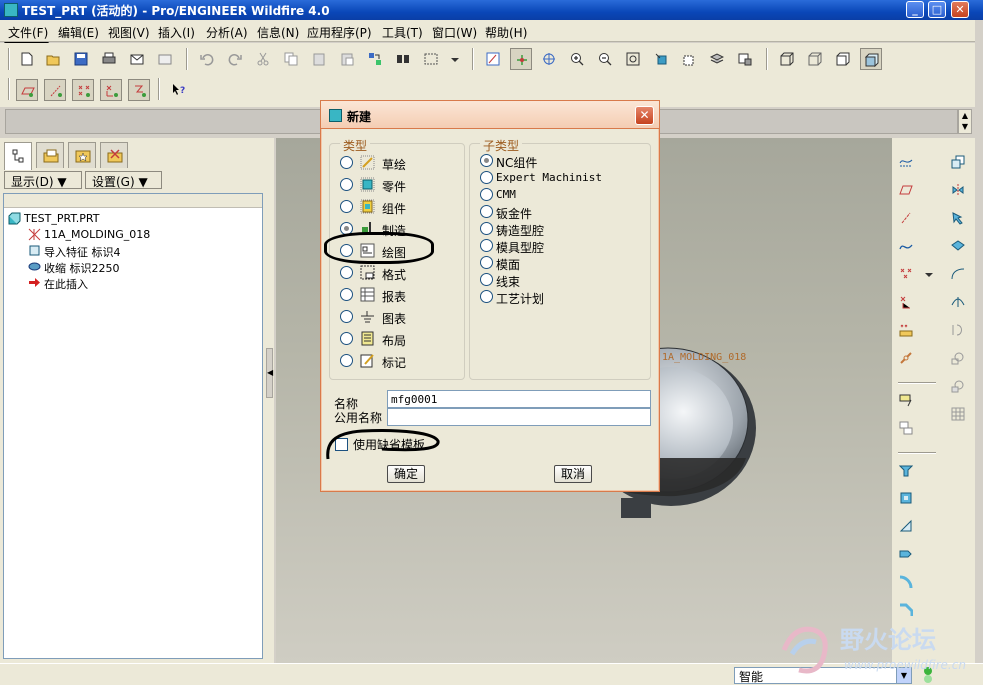 Image resolution: width=983 pixels, height=685 pixels. Describe the element at coordinates (906, 358) in the screenshot. I see `chain-icon` at that location.